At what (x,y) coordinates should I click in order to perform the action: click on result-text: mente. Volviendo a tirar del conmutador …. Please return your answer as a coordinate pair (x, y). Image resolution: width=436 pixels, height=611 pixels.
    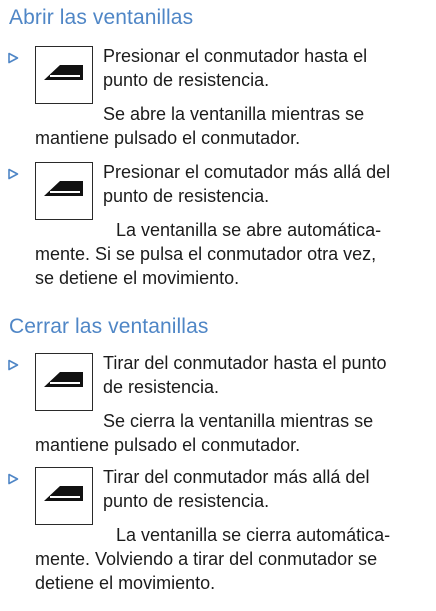
    Looking at the image, I should click on (206, 559).